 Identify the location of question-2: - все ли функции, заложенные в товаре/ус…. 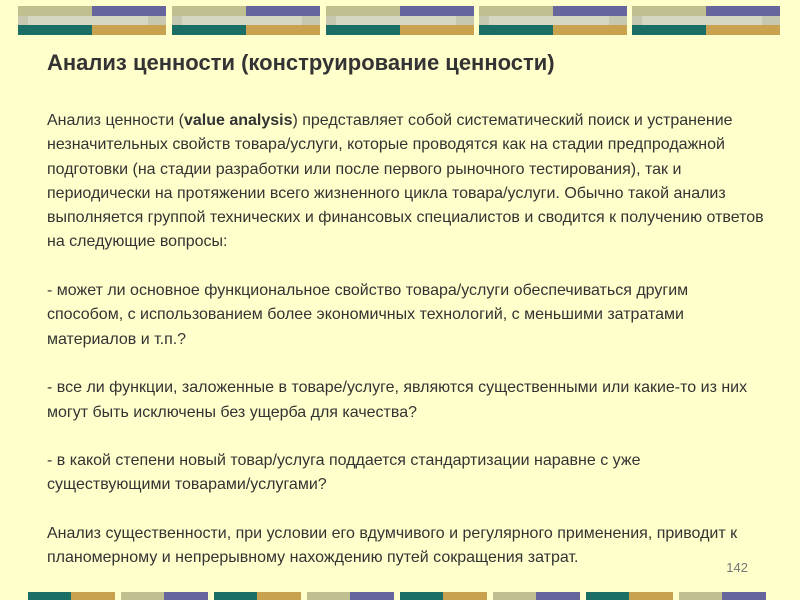
(397, 400).